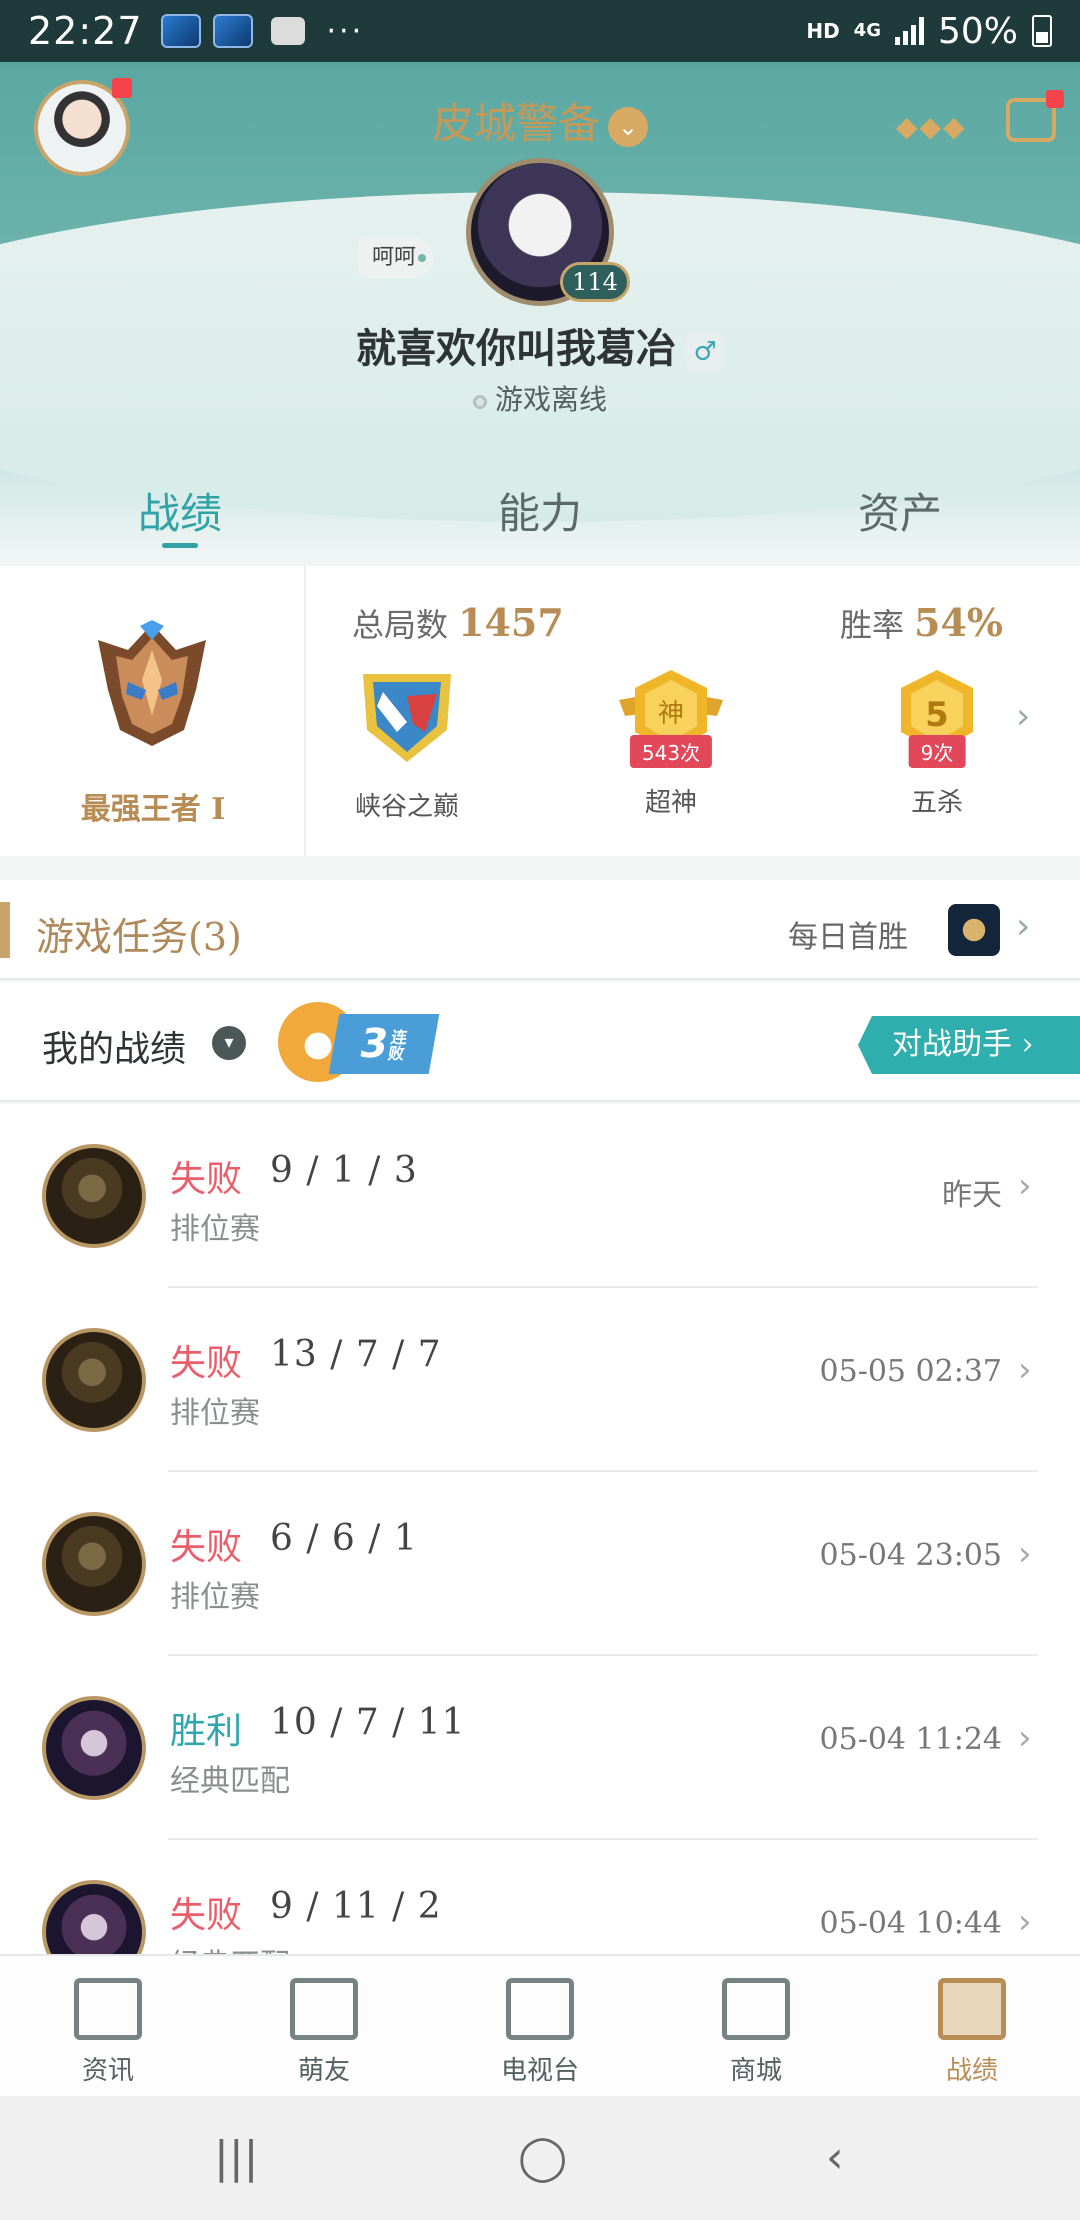  What do you see at coordinates (368, 1722) in the screenshot?
I see `match-kda: 10 / 7 / 11` at bounding box center [368, 1722].